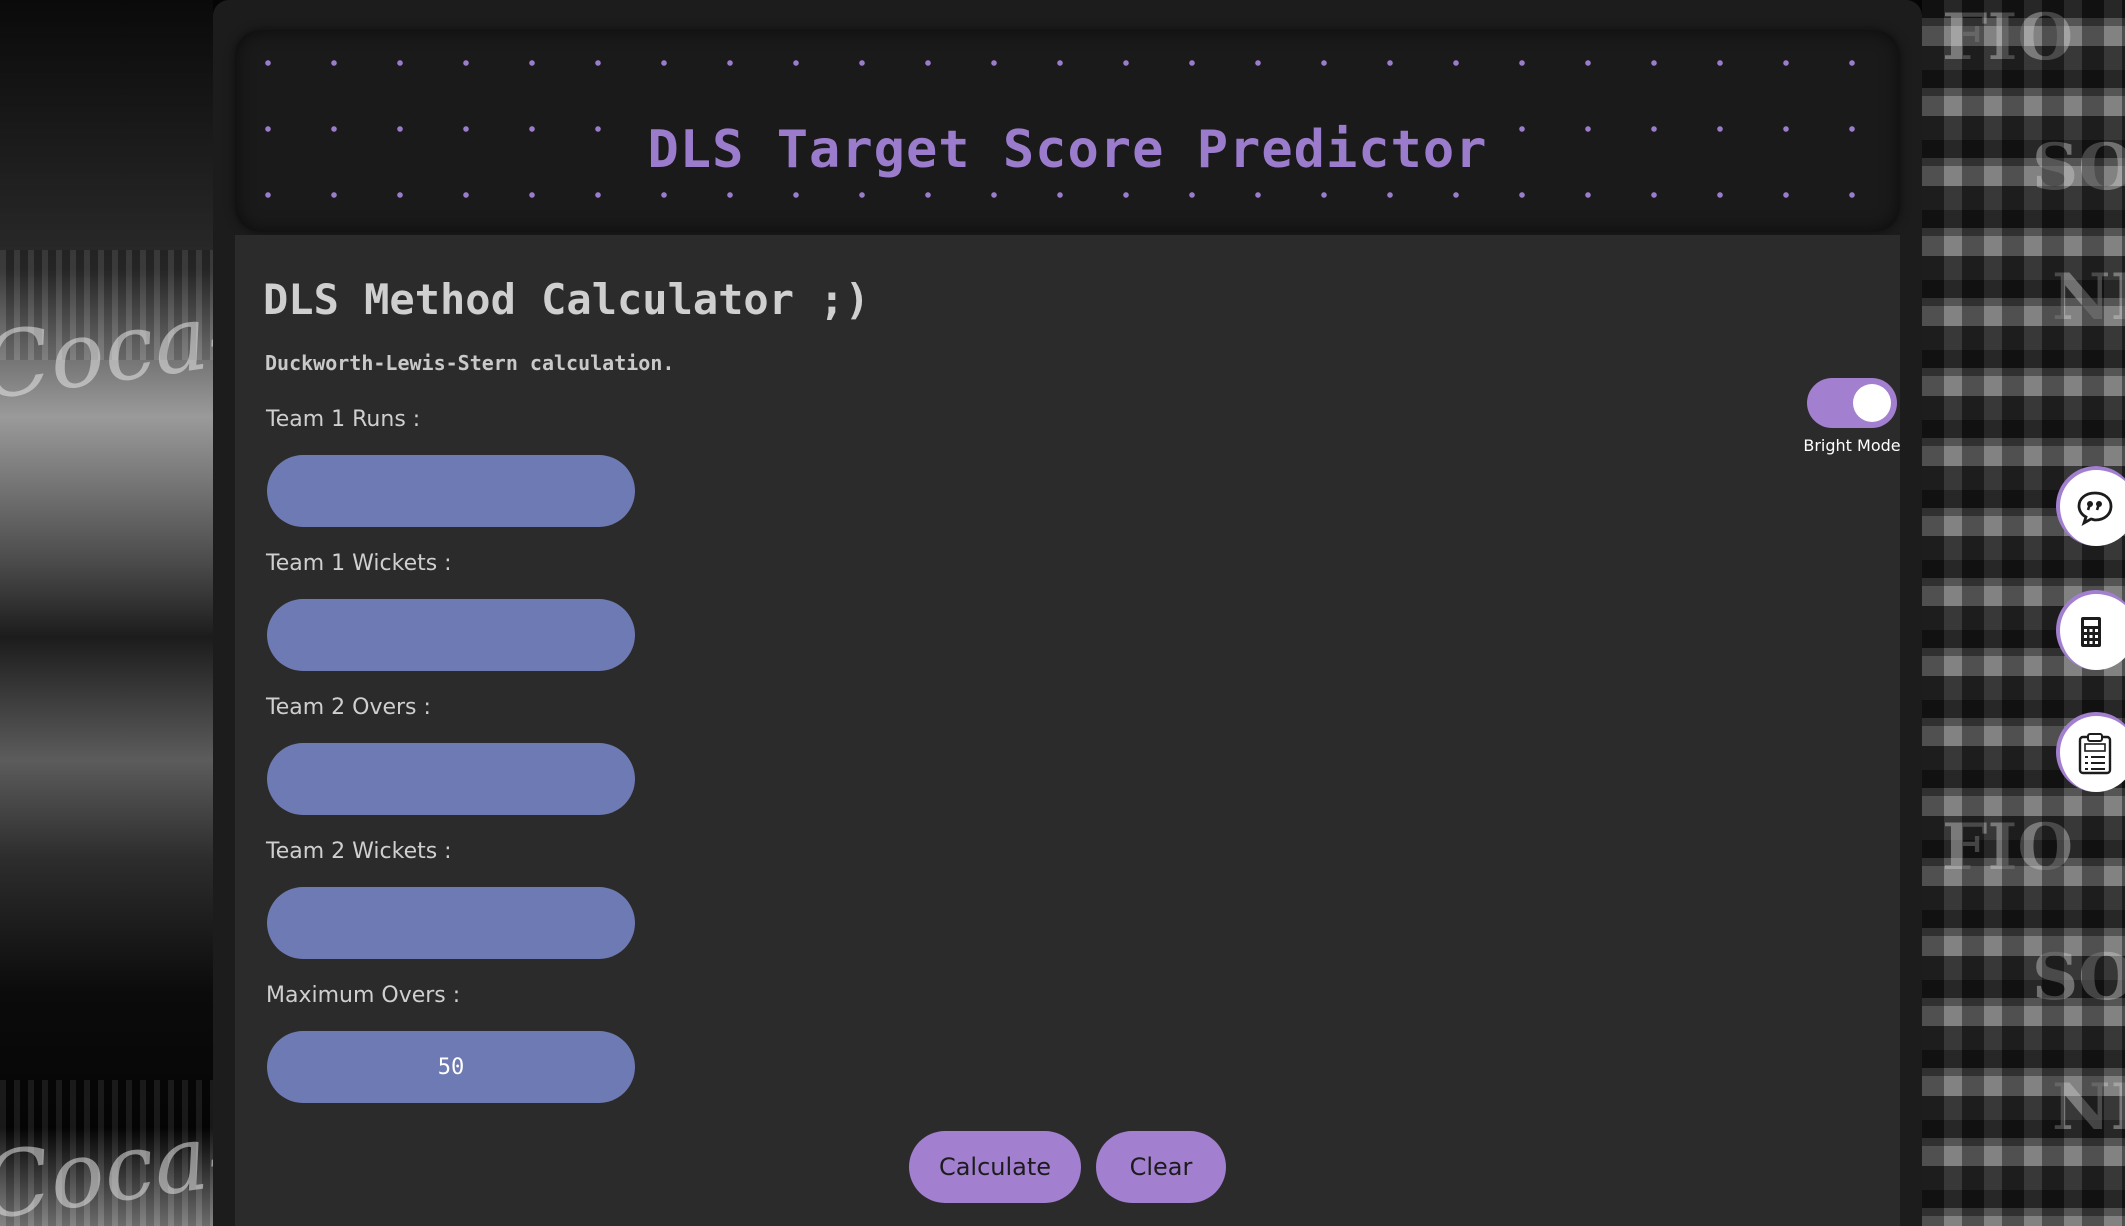 Image resolution: width=2125 pixels, height=1226 pixels. I want to click on calculator-title: DLS Method Calculator ;), so click(566, 299).